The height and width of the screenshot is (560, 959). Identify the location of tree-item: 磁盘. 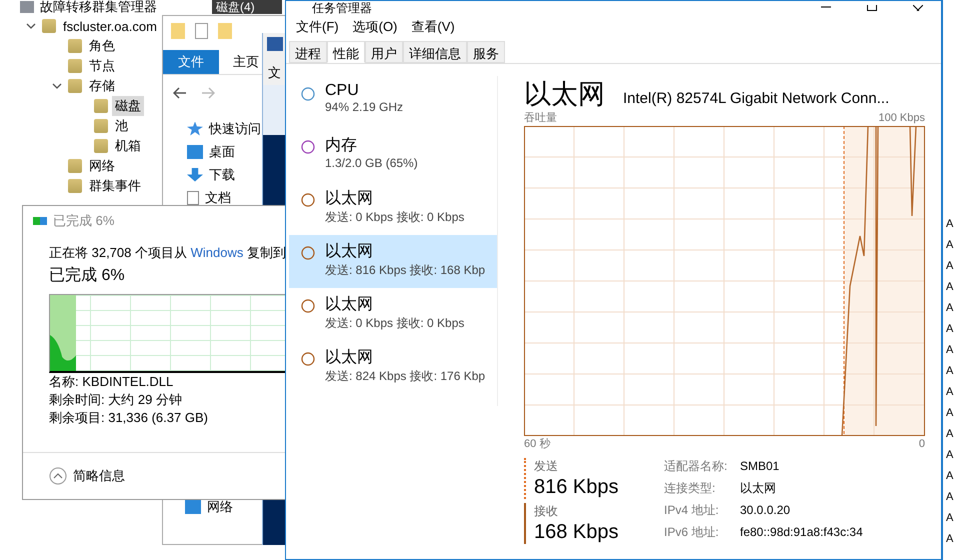
(128, 106).